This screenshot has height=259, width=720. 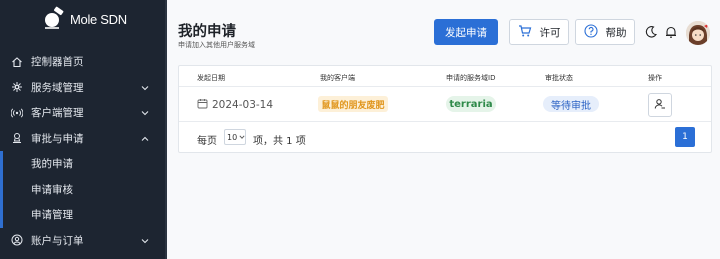 I want to click on cancel-request-button, so click(x=660, y=105).